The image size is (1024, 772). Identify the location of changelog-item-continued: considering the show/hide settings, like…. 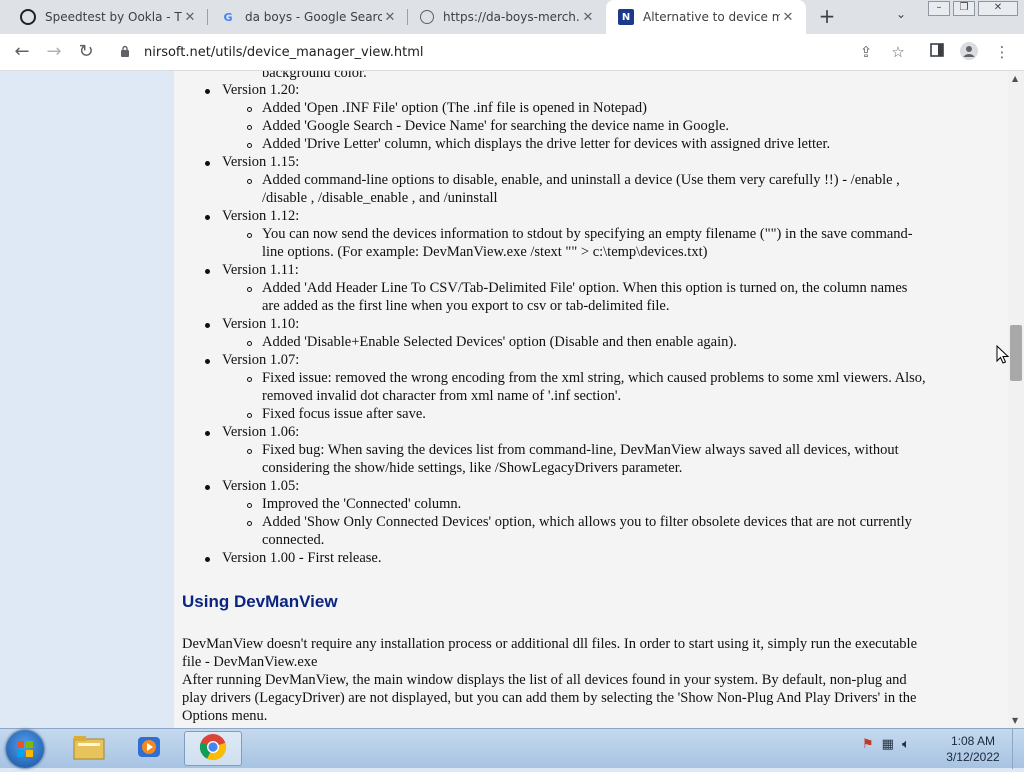
(472, 468).